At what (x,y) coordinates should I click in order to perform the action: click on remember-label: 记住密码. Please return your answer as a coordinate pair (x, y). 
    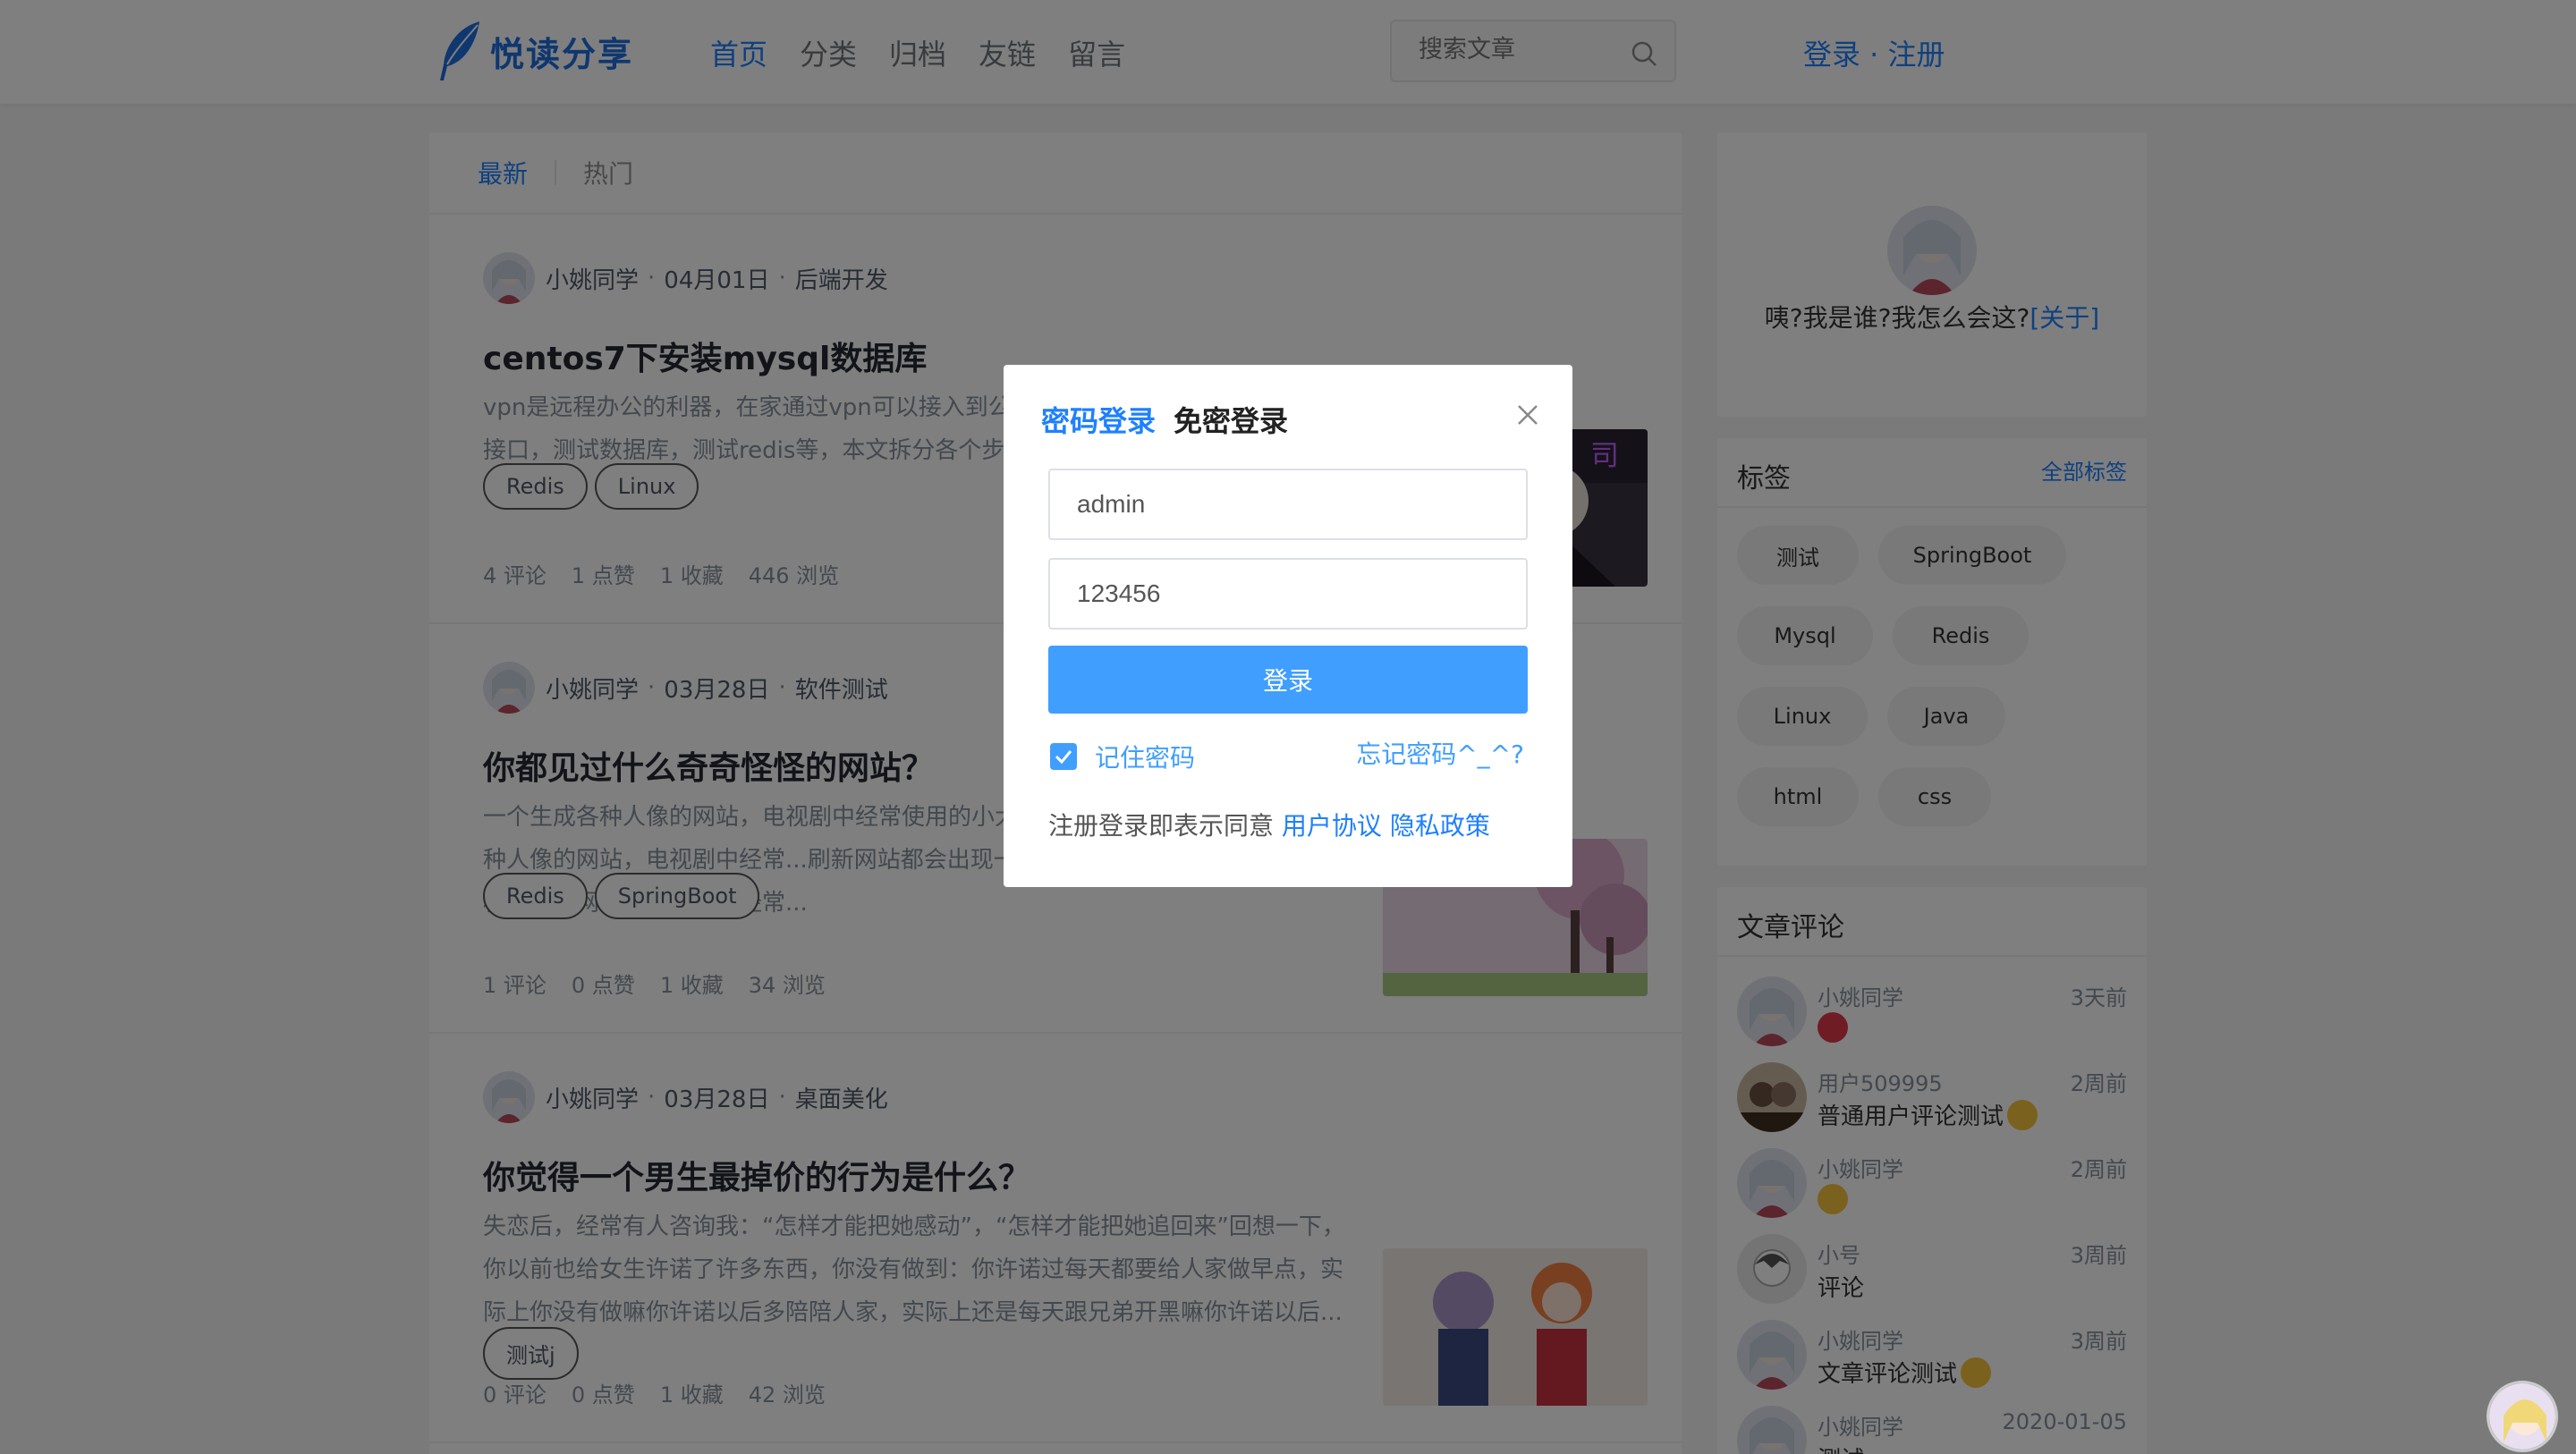
    Looking at the image, I should click on (1145, 756).